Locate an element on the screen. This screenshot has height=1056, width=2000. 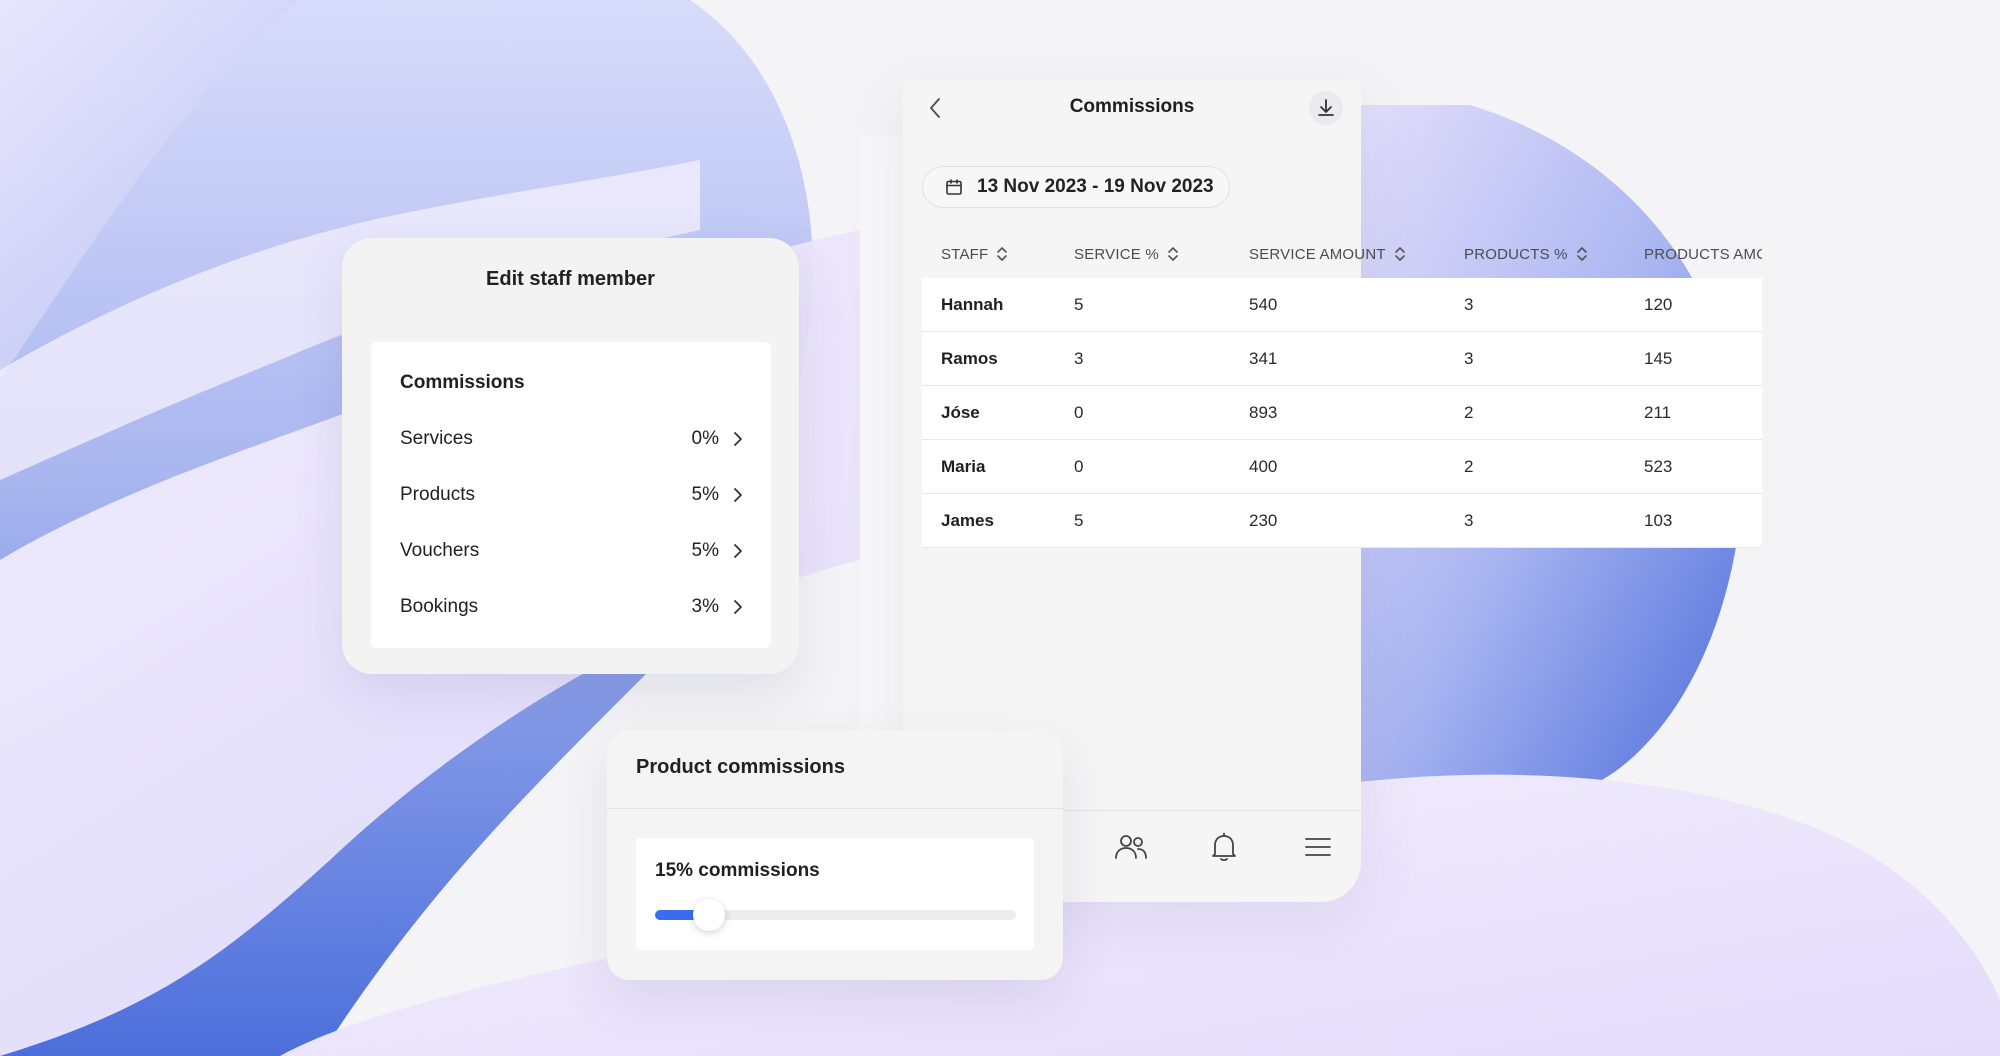
date-range-label: 13 Nov 2023 - 19 Nov 2023 is located at coordinates (1095, 186).